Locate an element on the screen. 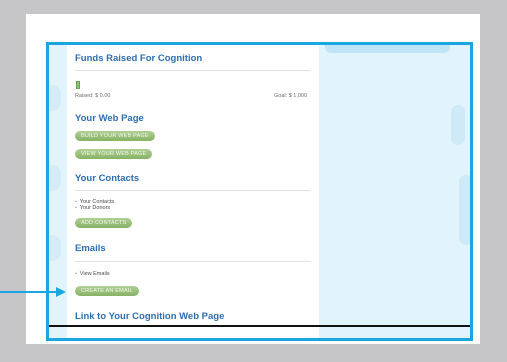 This screenshot has height=362, width=507. funds-heading: Funds Raised For Cognition is located at coordinates (139, 58).